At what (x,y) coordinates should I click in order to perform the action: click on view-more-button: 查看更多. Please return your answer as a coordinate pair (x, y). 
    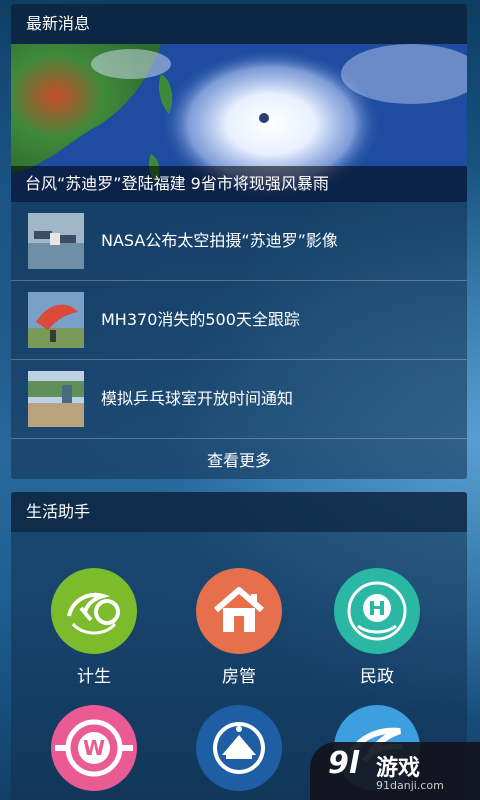
    Looking at the image, I should click on (239, 459).